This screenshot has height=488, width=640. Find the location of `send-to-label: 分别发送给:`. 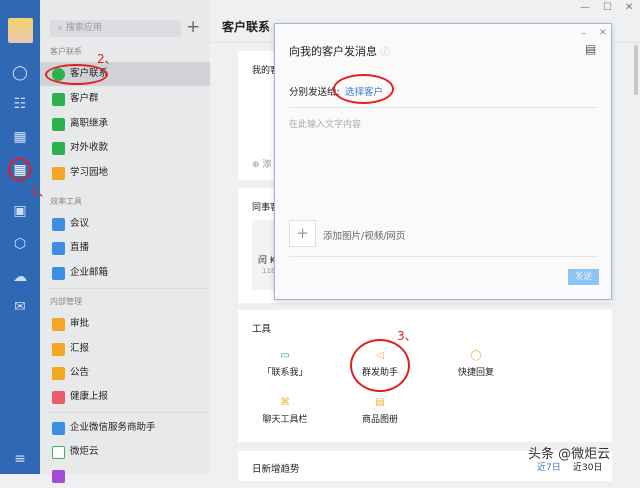

send-to-label: 分别发送给: is located at coordinates (314, 92).